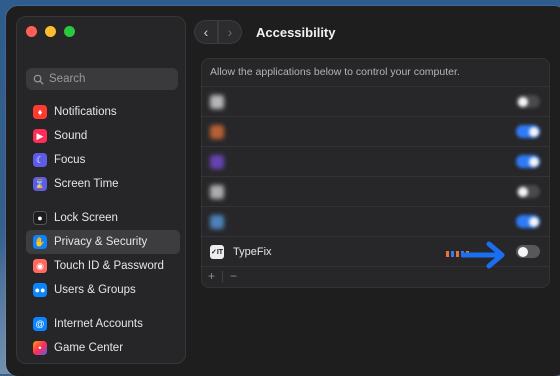 This screenshot has width=560, height=376. I want to click on back-button: ‹, so click(206, 32).